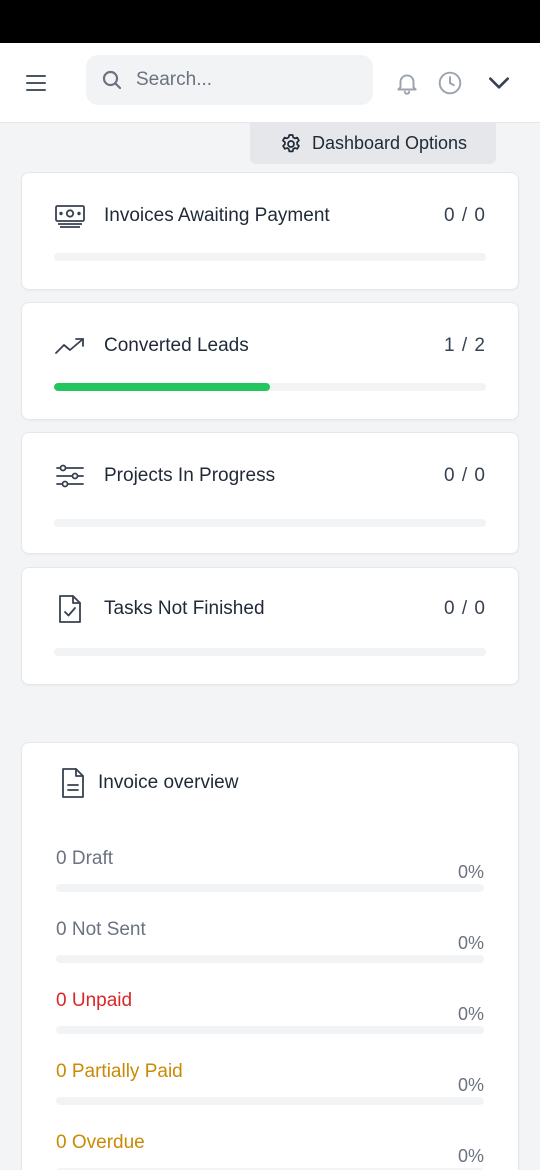 This screenshot has width=540, height=1170. Describe the element at coordinates (241, 80) in the screenshot. I see `search-input` at that location.